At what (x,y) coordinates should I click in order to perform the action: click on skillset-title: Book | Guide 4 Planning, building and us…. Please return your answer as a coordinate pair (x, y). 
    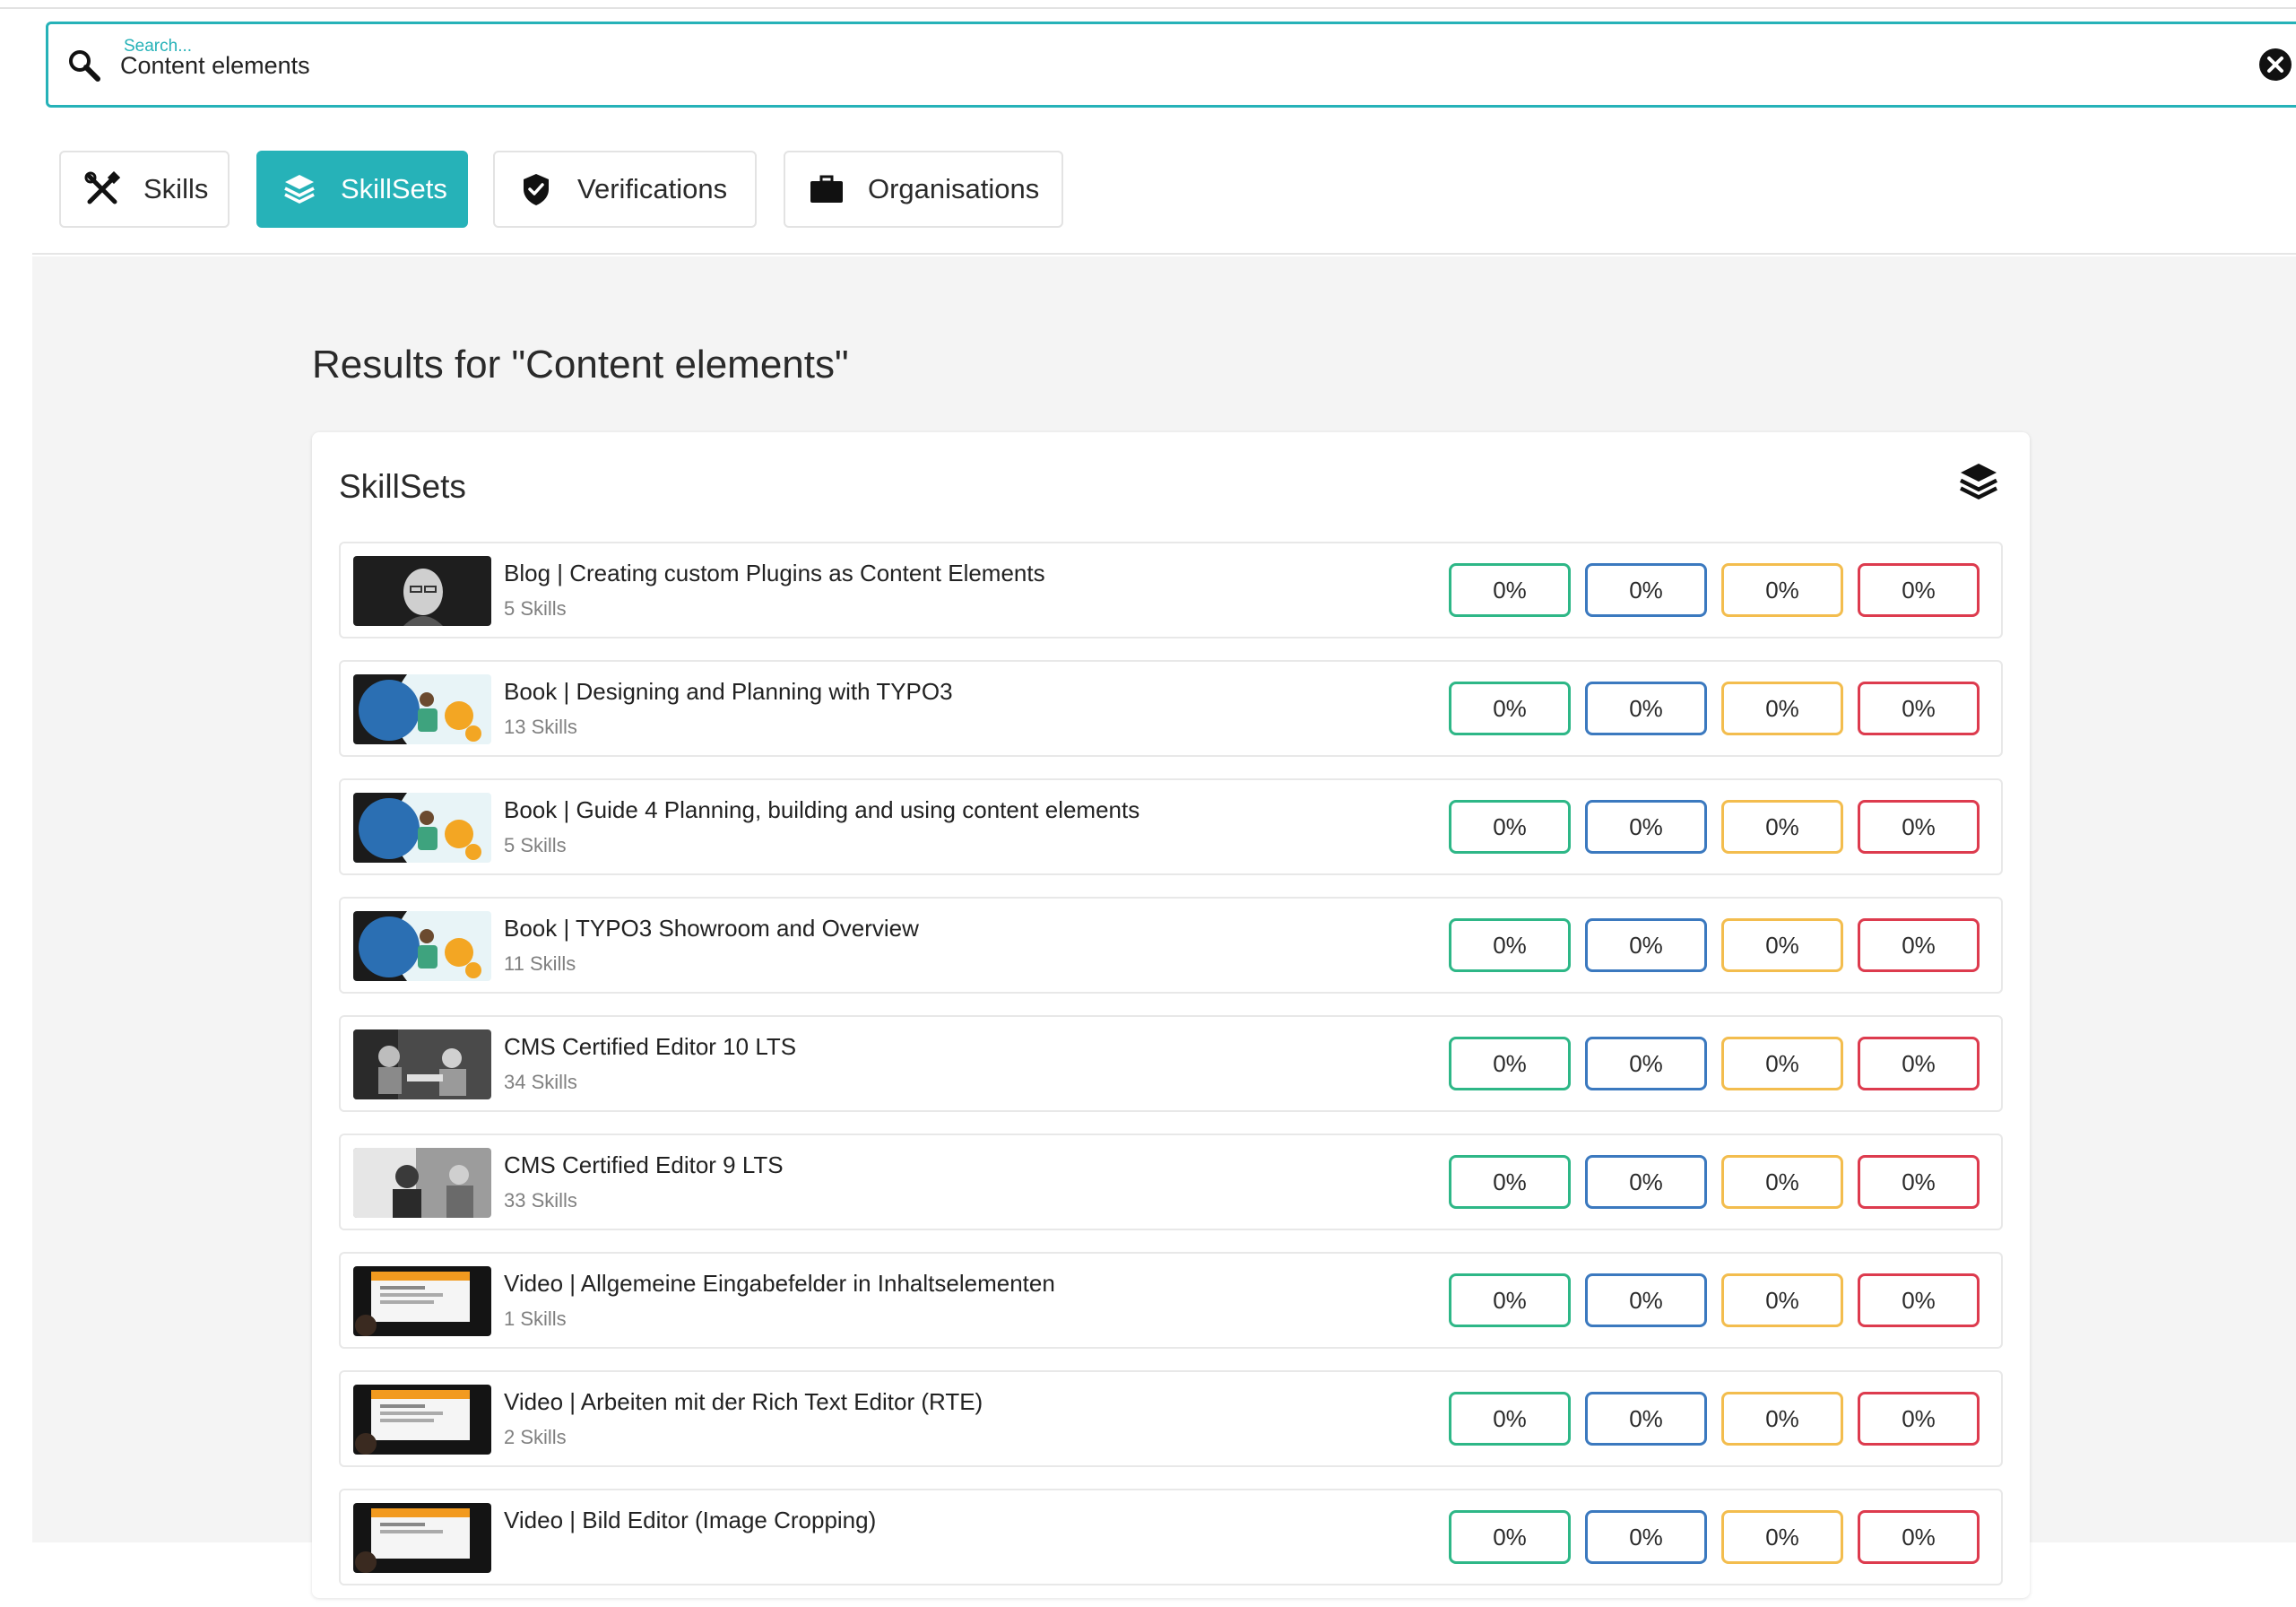
    Looking at the image, I should click on (821, 810).